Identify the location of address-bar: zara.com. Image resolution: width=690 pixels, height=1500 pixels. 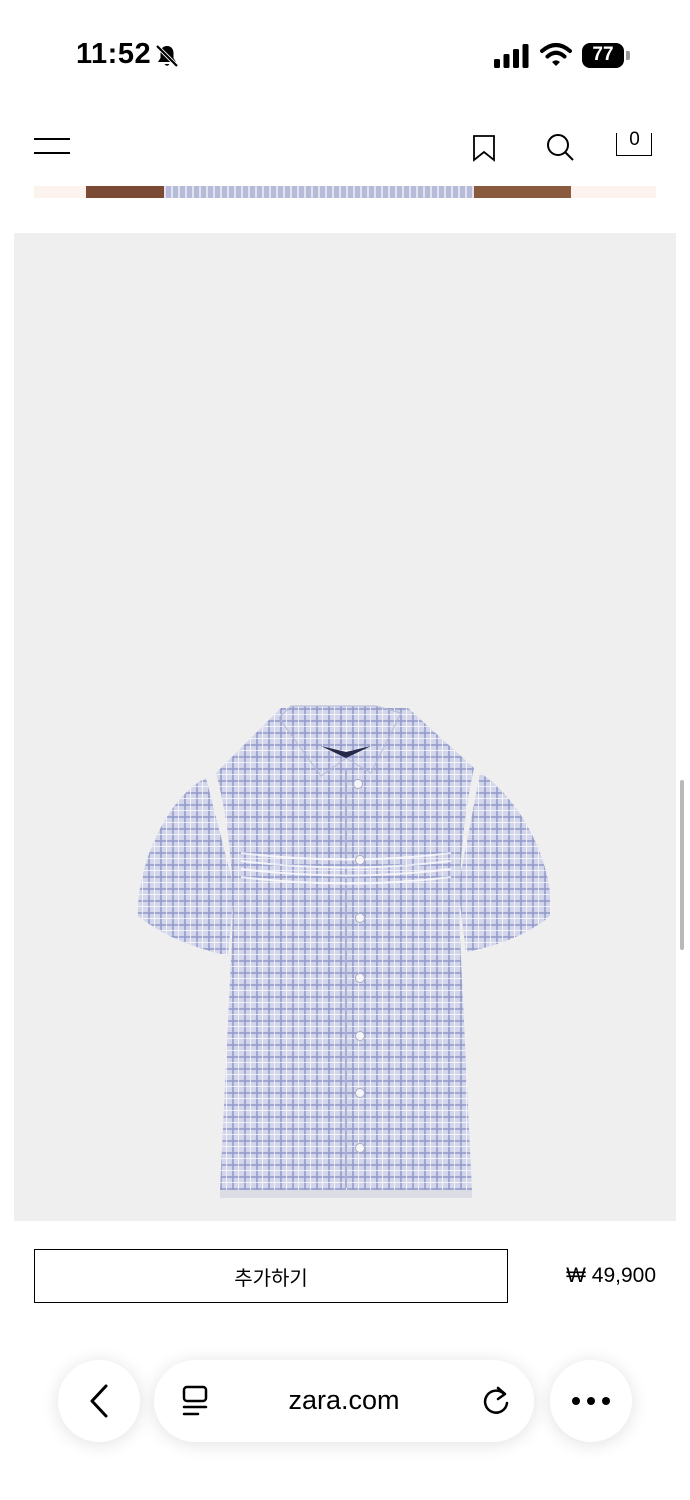
(344, 1401).